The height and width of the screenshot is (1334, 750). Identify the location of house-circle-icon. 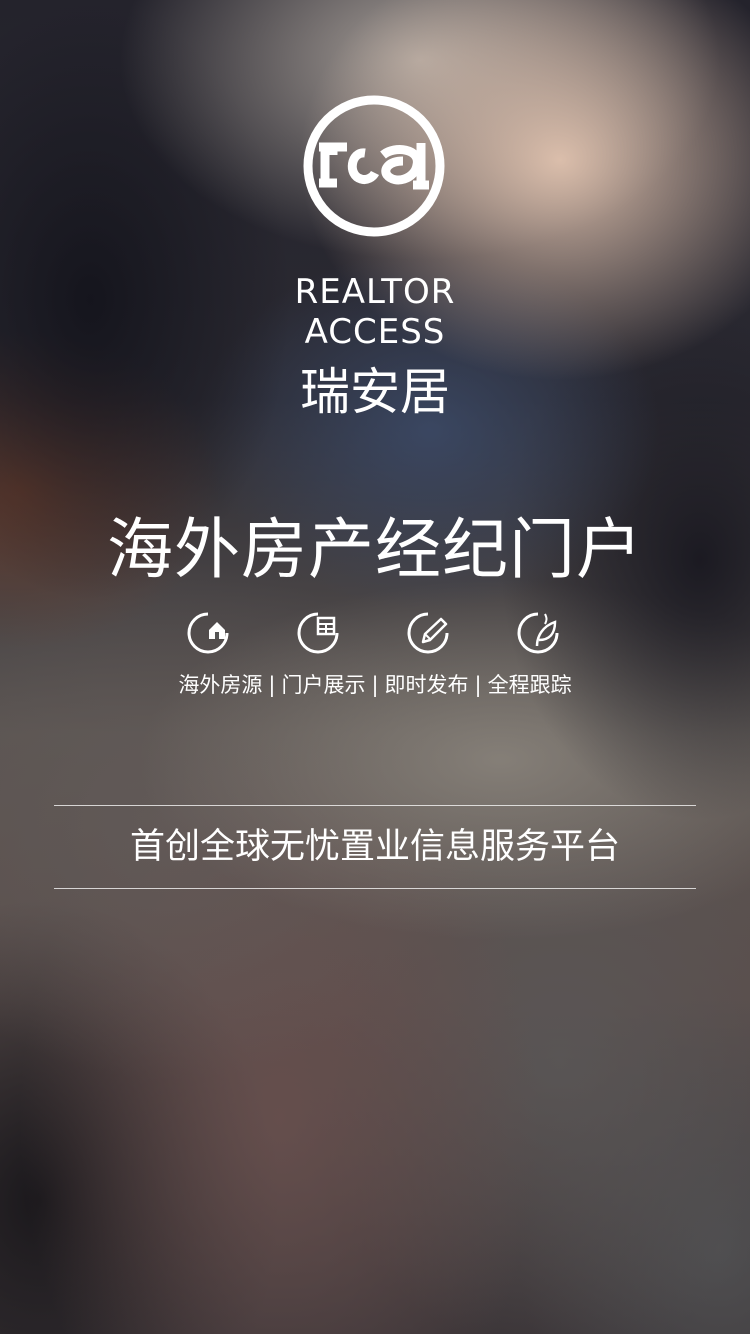
(208, 633).